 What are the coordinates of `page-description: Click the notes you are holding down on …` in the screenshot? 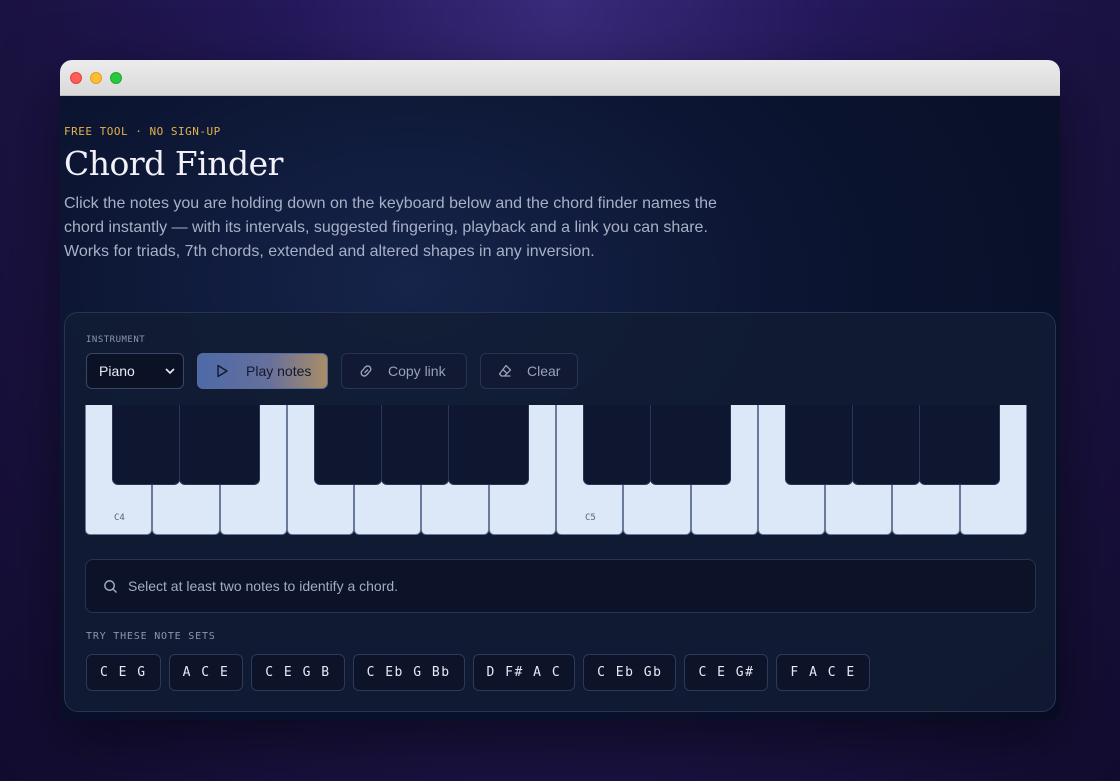 It's located at (390, 227).